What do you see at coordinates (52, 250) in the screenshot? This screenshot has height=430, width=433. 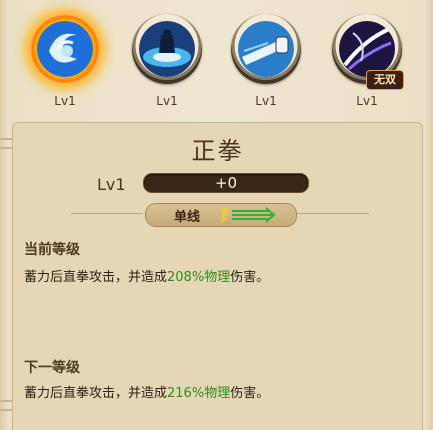 I see `current-level-header: 当前等级` at bounding box center [52, 250].